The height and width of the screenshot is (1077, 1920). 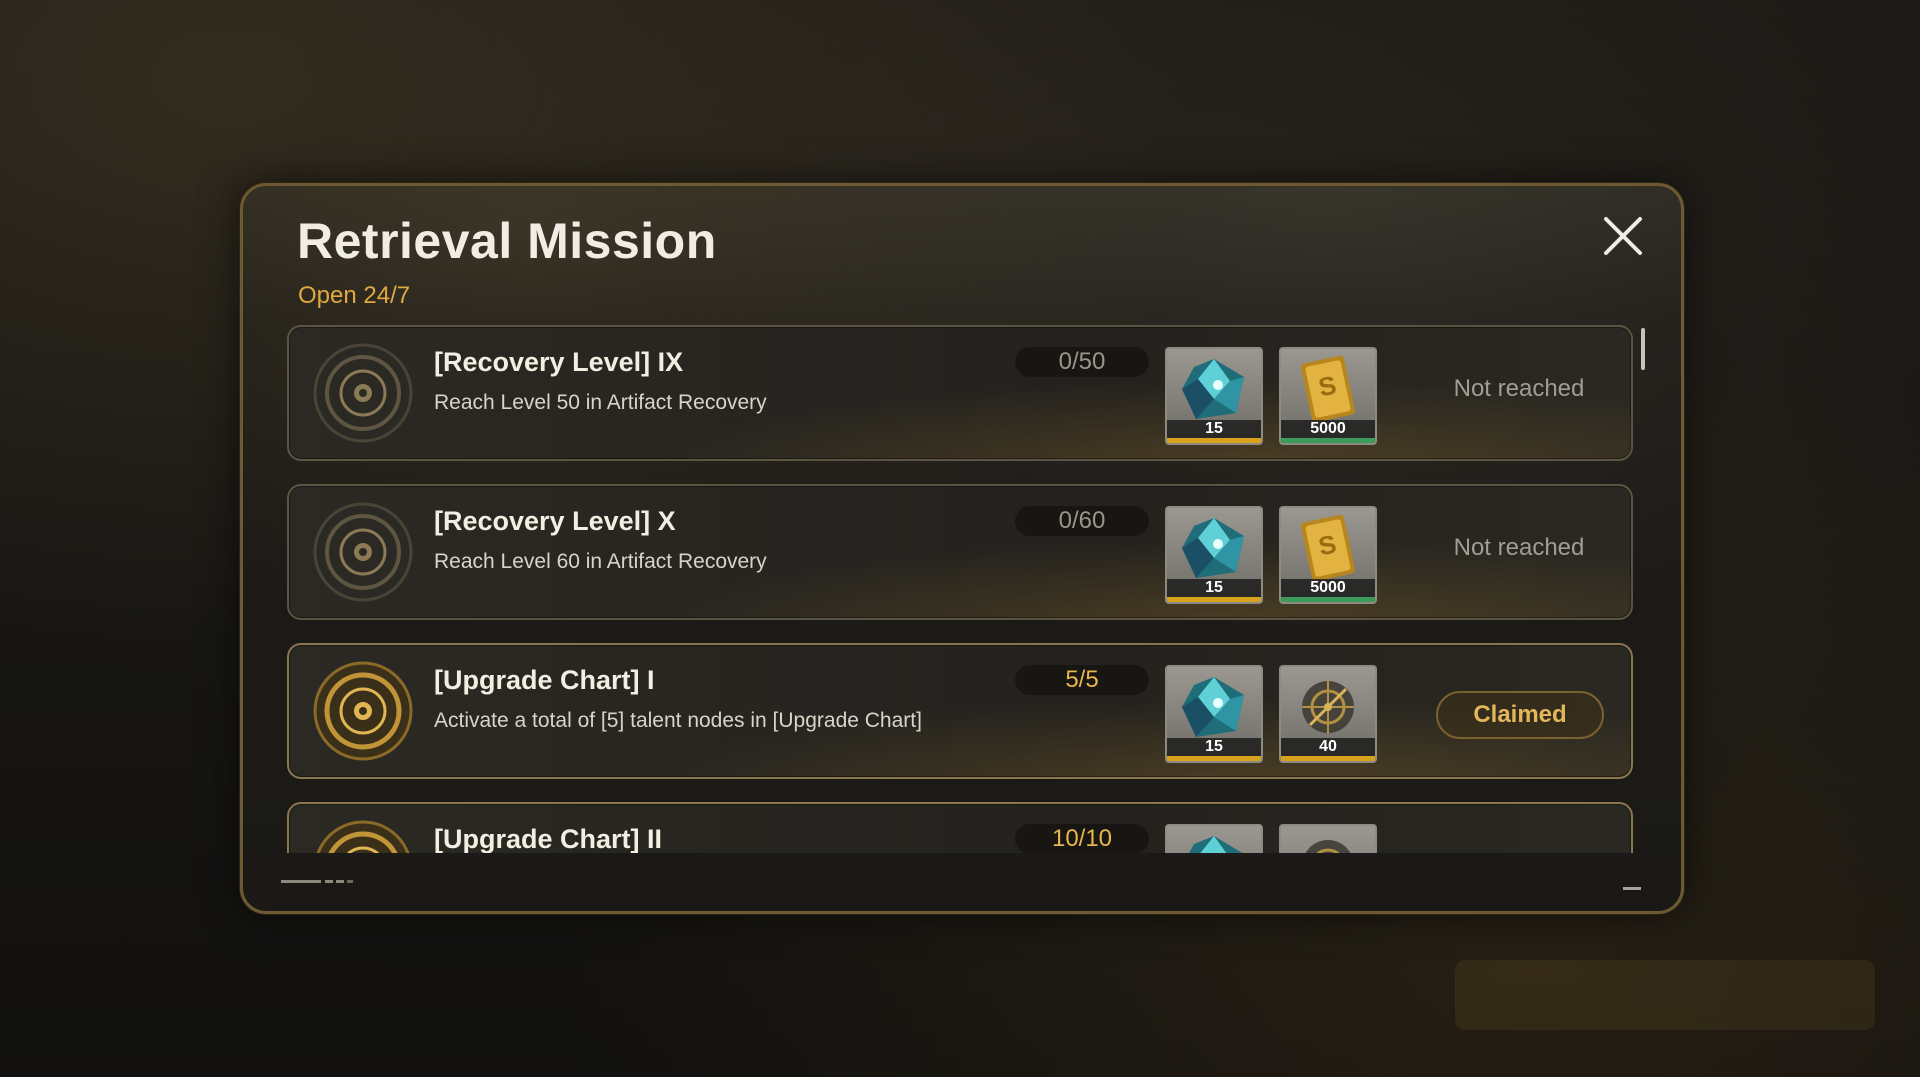 I want to click on mission-progress: 10/10, so click(x=1082, y=839).